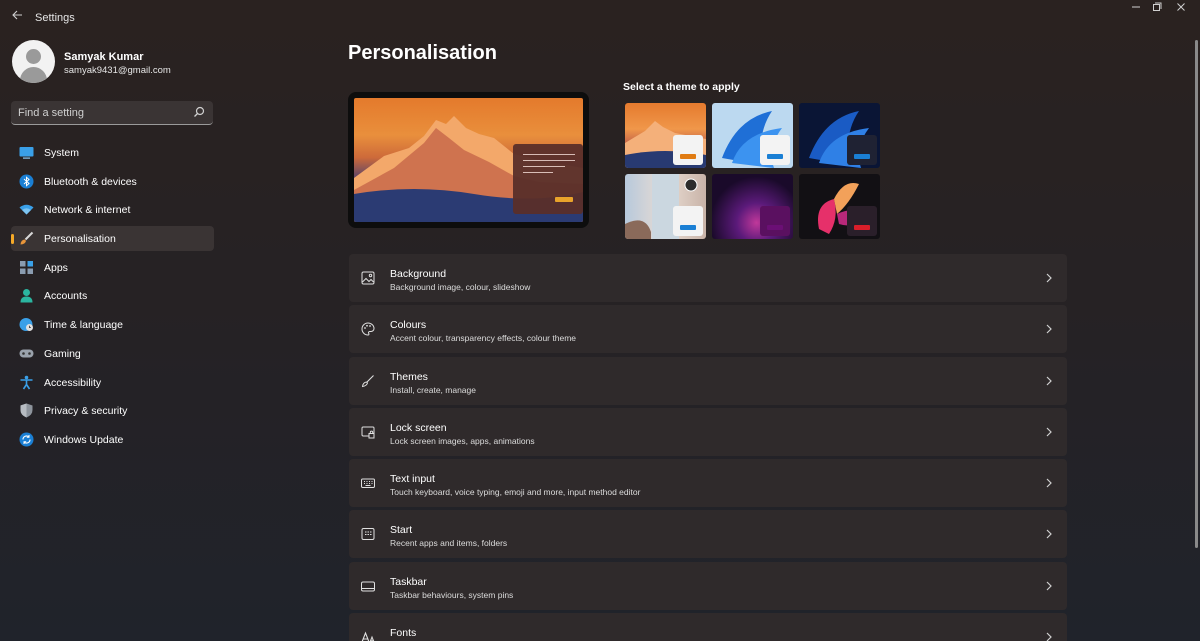 This screenshot has height=641, width=1200. What do you see at coordinates (80, 239) in the screenshot?
I see `sidebar-item-label: Personalisation` at bounding box center [80, 239].